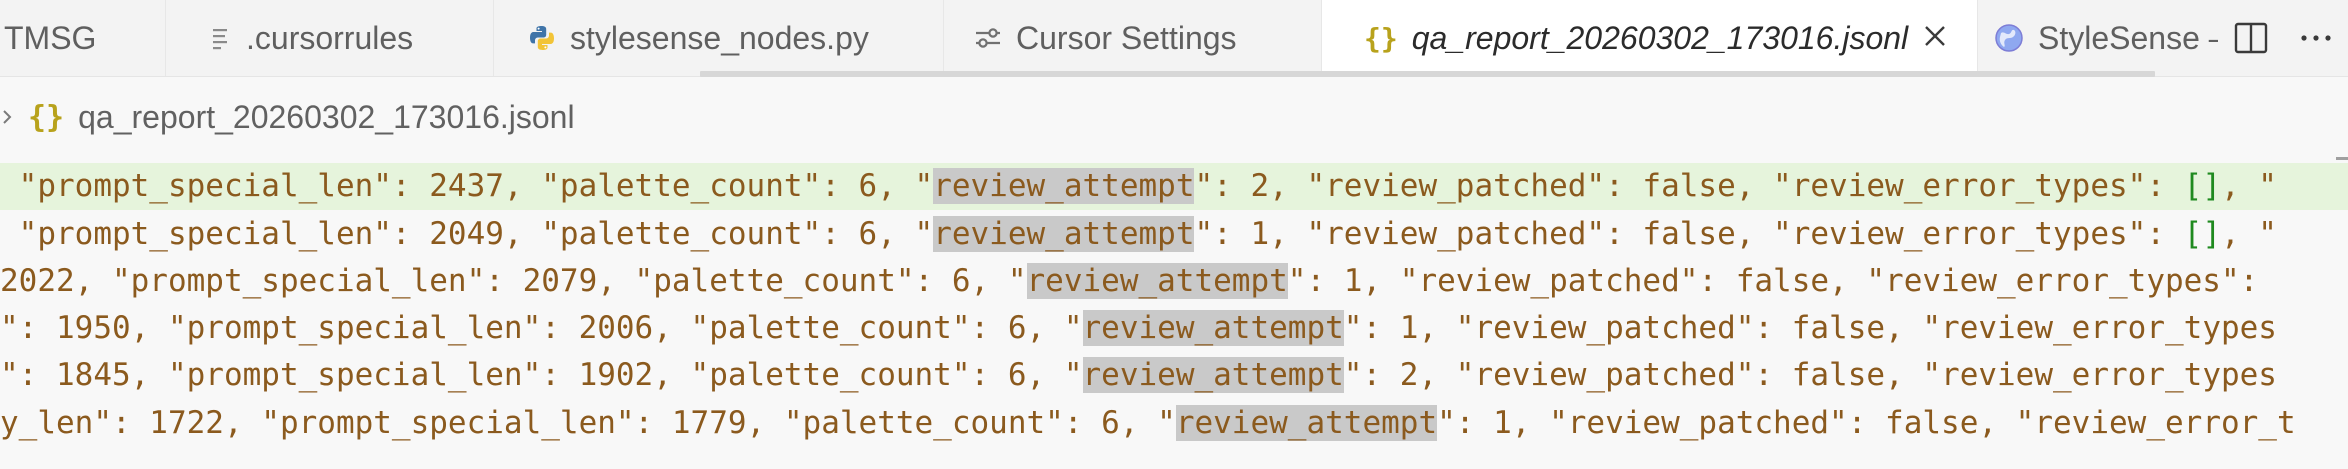 Image resolution: width=2348 pixels, height=469 pixels. Describe the element at coordinates (1660, 37) in the screenshot. I see `tab-label: qa_report_20260302_173016.jsonl` at that location.